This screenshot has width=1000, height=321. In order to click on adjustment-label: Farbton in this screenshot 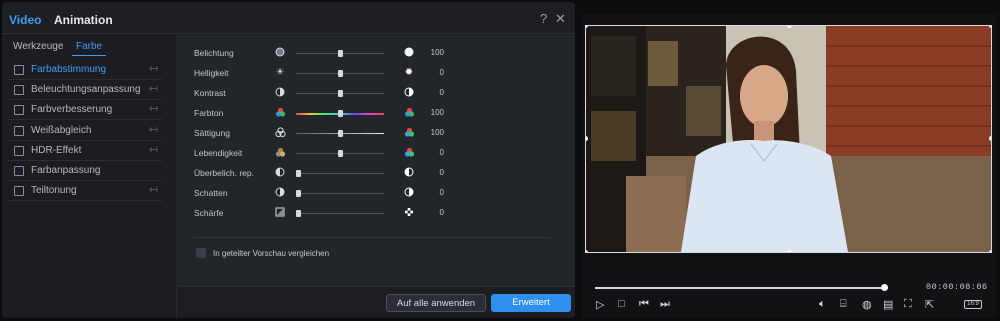, I will do `click(209, 113)`.